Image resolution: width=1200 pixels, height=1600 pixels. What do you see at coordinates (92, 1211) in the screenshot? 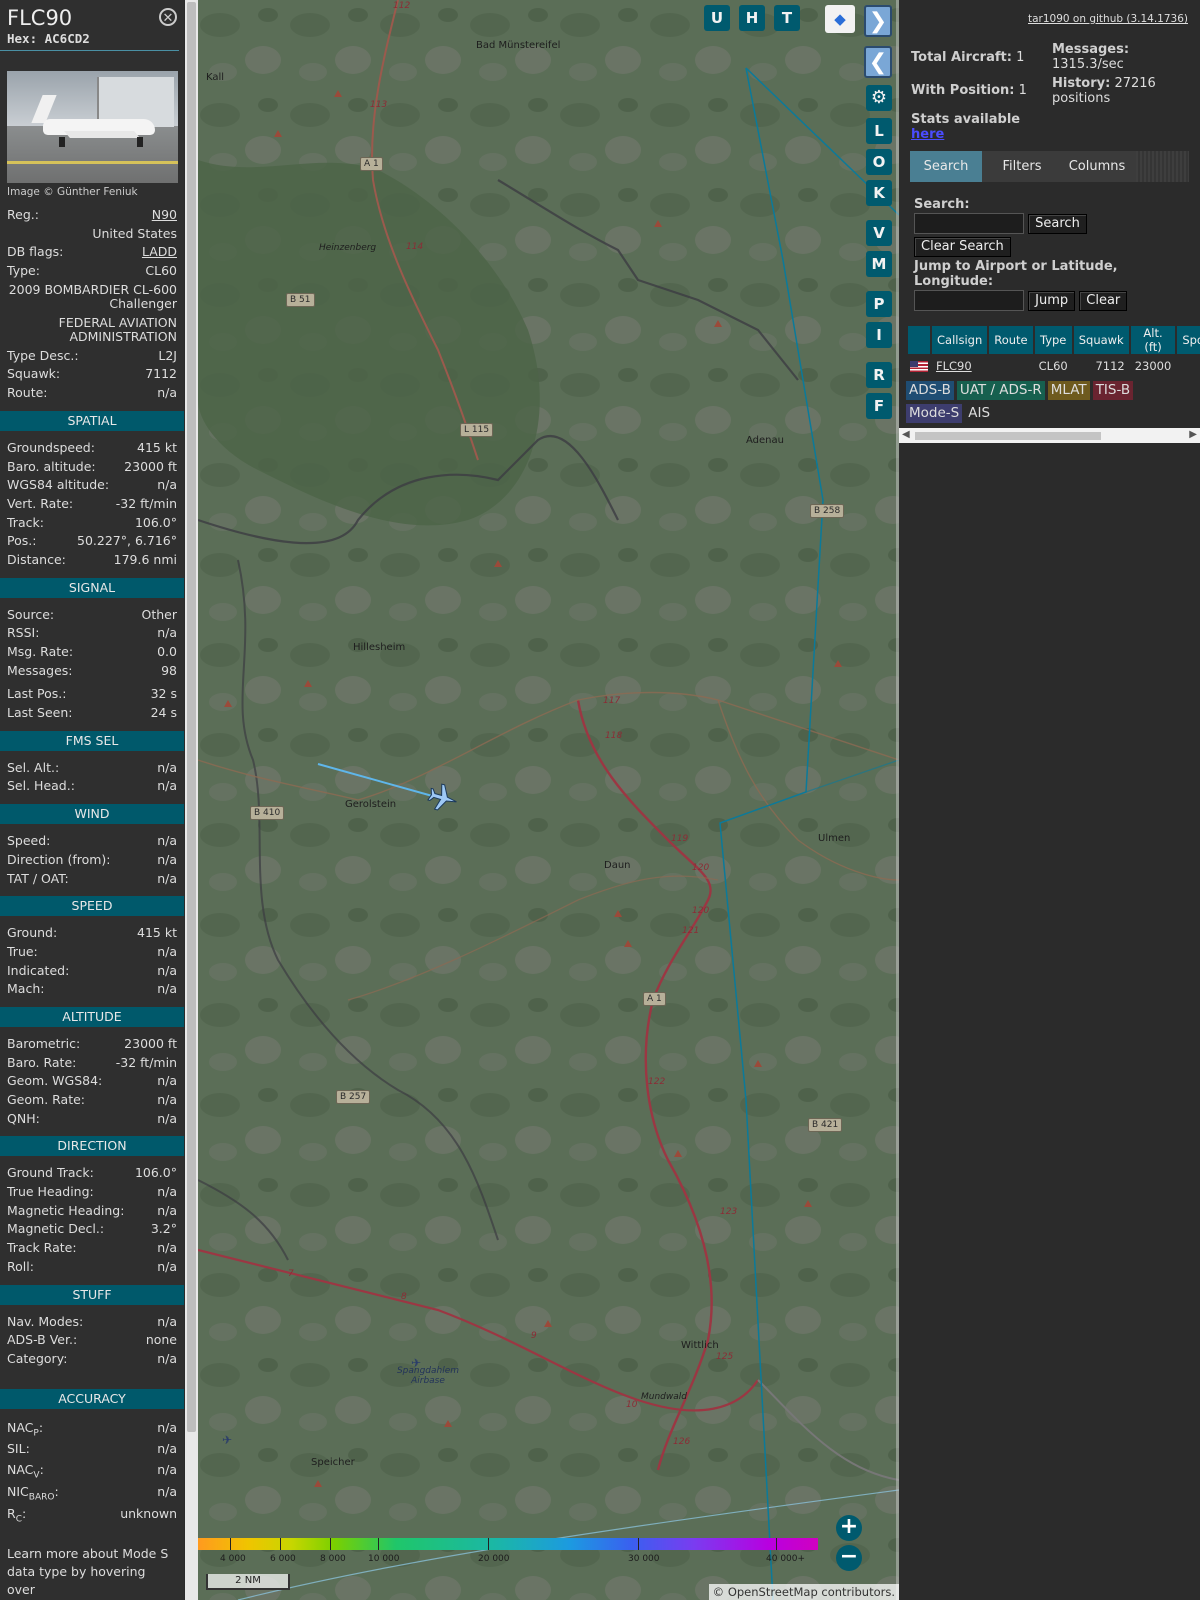
I see `info-row: Magnetic Heading: n/a` at bounding box center [92, 1211].